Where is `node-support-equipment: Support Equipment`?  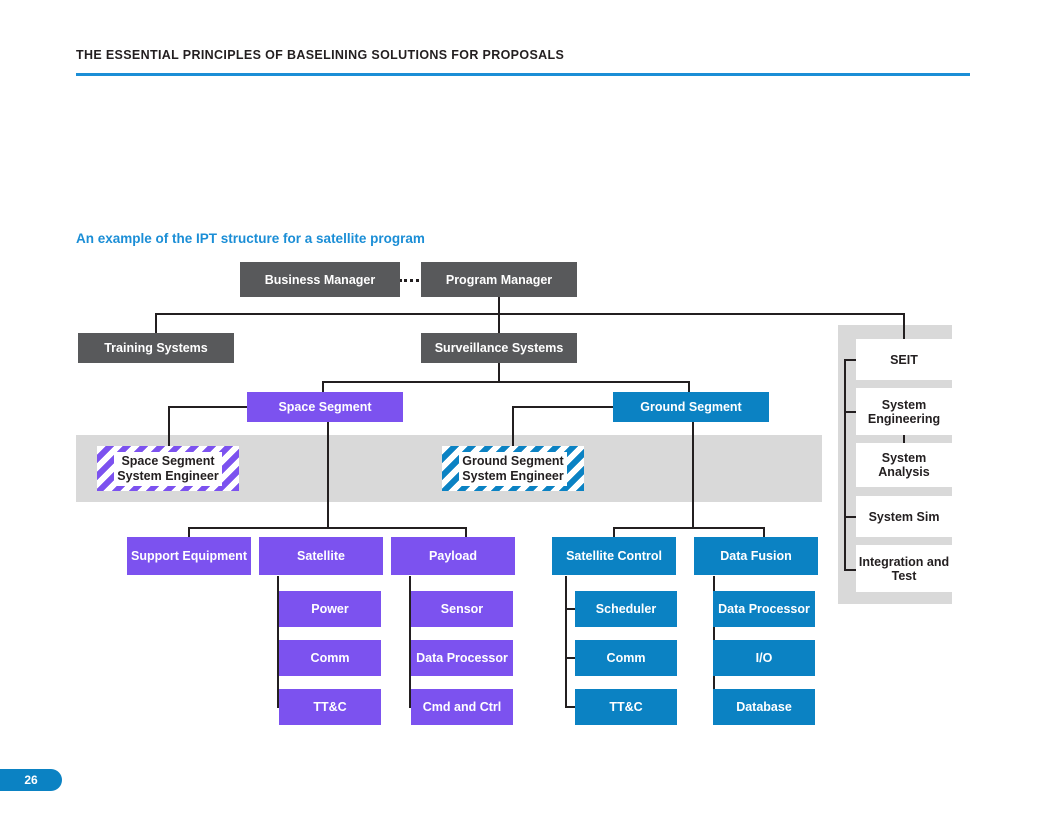 node-support-equipment: Support Equipment is located at coordinates (189, 556).